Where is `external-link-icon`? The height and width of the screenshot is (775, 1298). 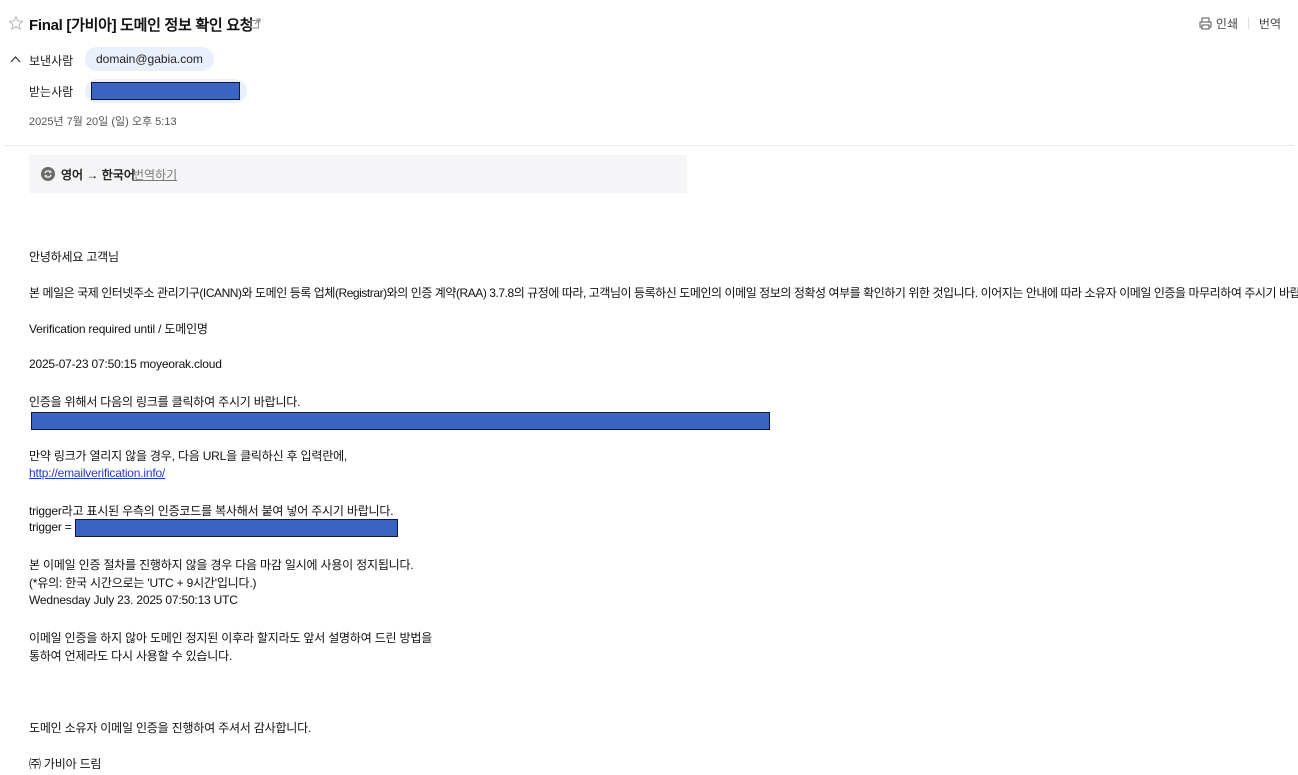 external-link-icon is located at coordinates (255, 23).